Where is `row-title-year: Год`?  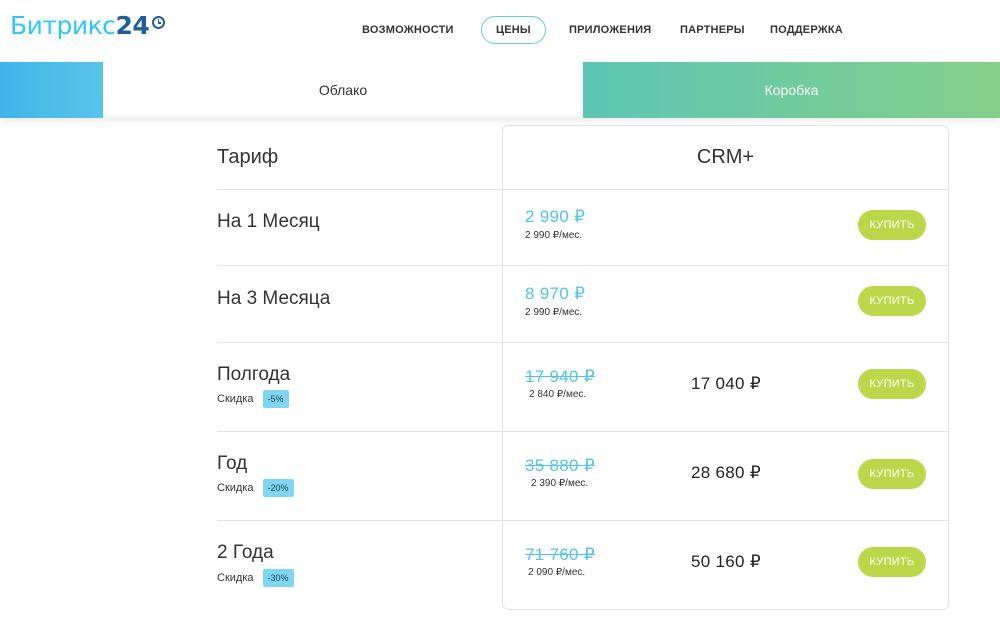
row-title-year: Год is located at coordinates (232, 463).